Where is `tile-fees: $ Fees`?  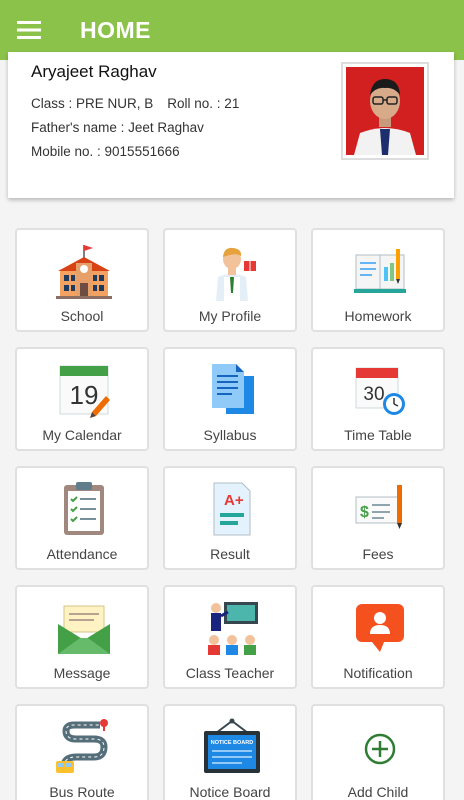
tile-fees: $ Fees is located at coordinates (378, 518).